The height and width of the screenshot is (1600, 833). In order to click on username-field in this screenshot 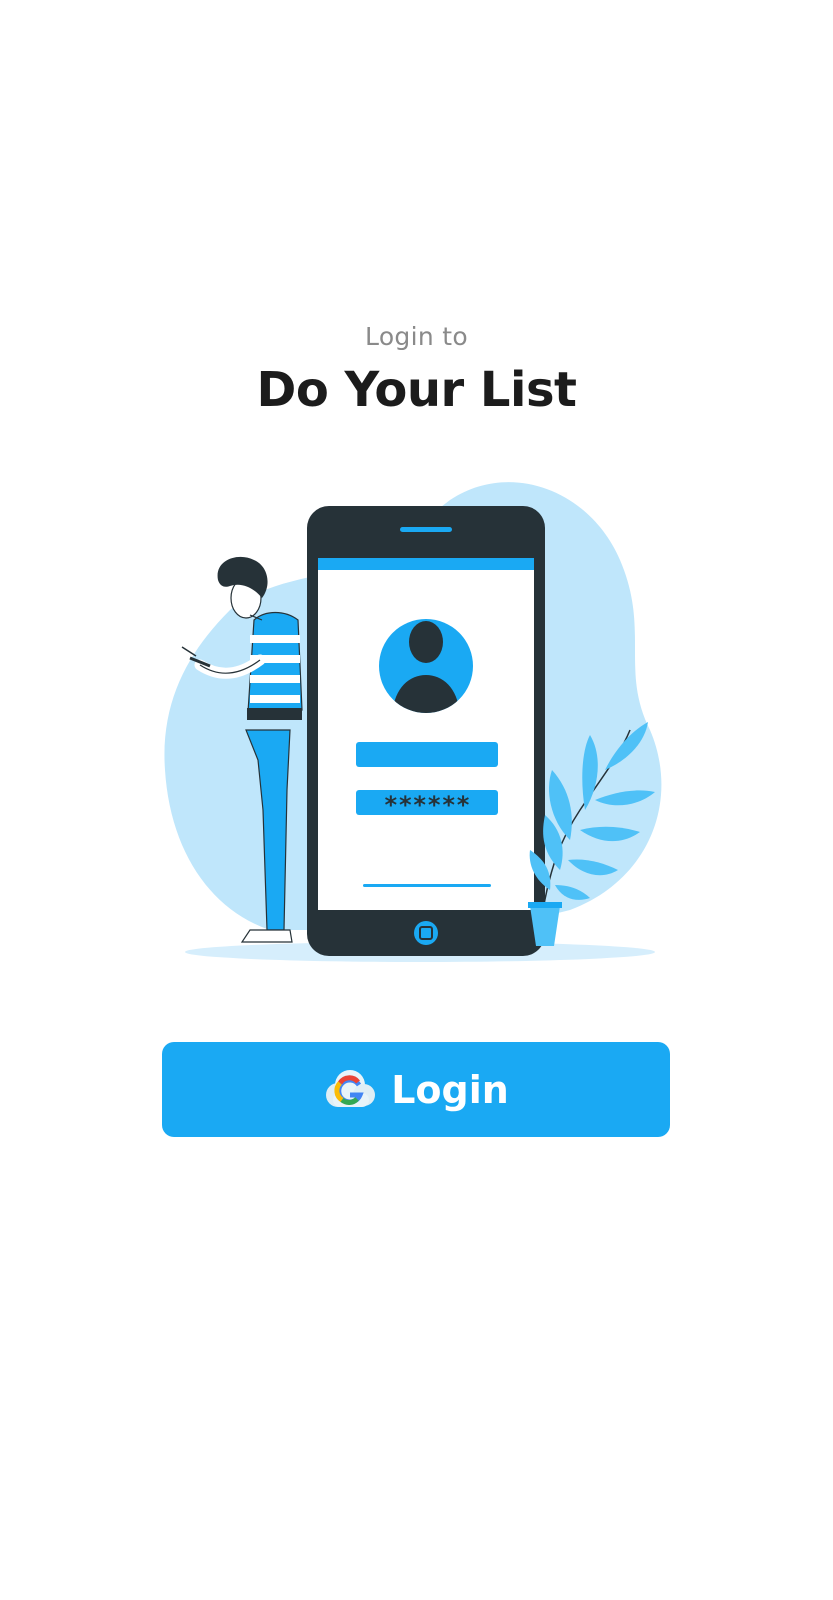, I will do `click(427, 754)`.